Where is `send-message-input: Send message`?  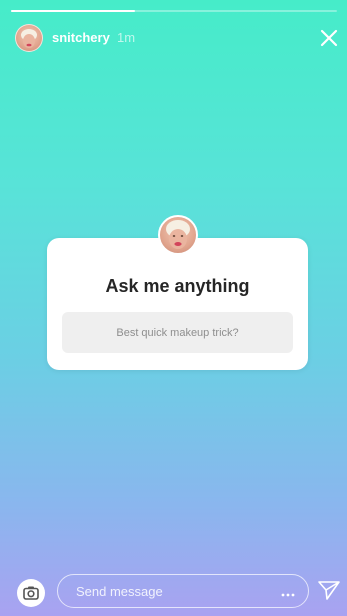 send-message-input: Send message is located at coordinates (183, 591).